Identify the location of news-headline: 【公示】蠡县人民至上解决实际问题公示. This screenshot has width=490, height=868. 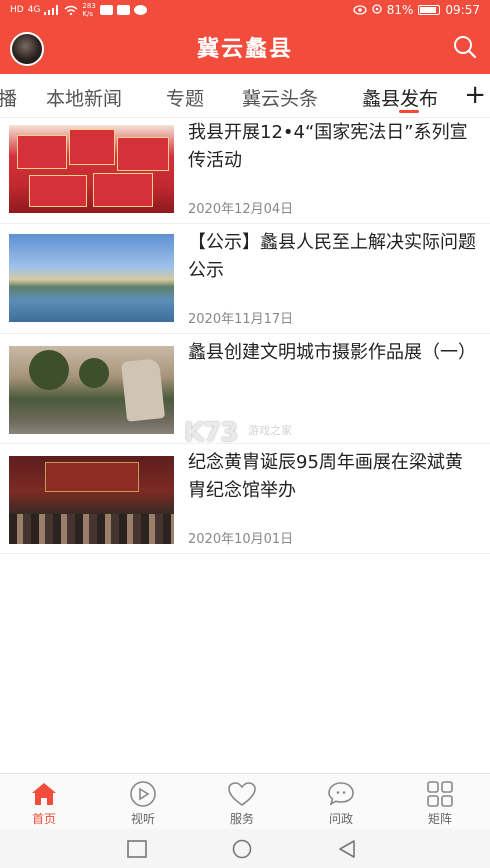
(332, 256).